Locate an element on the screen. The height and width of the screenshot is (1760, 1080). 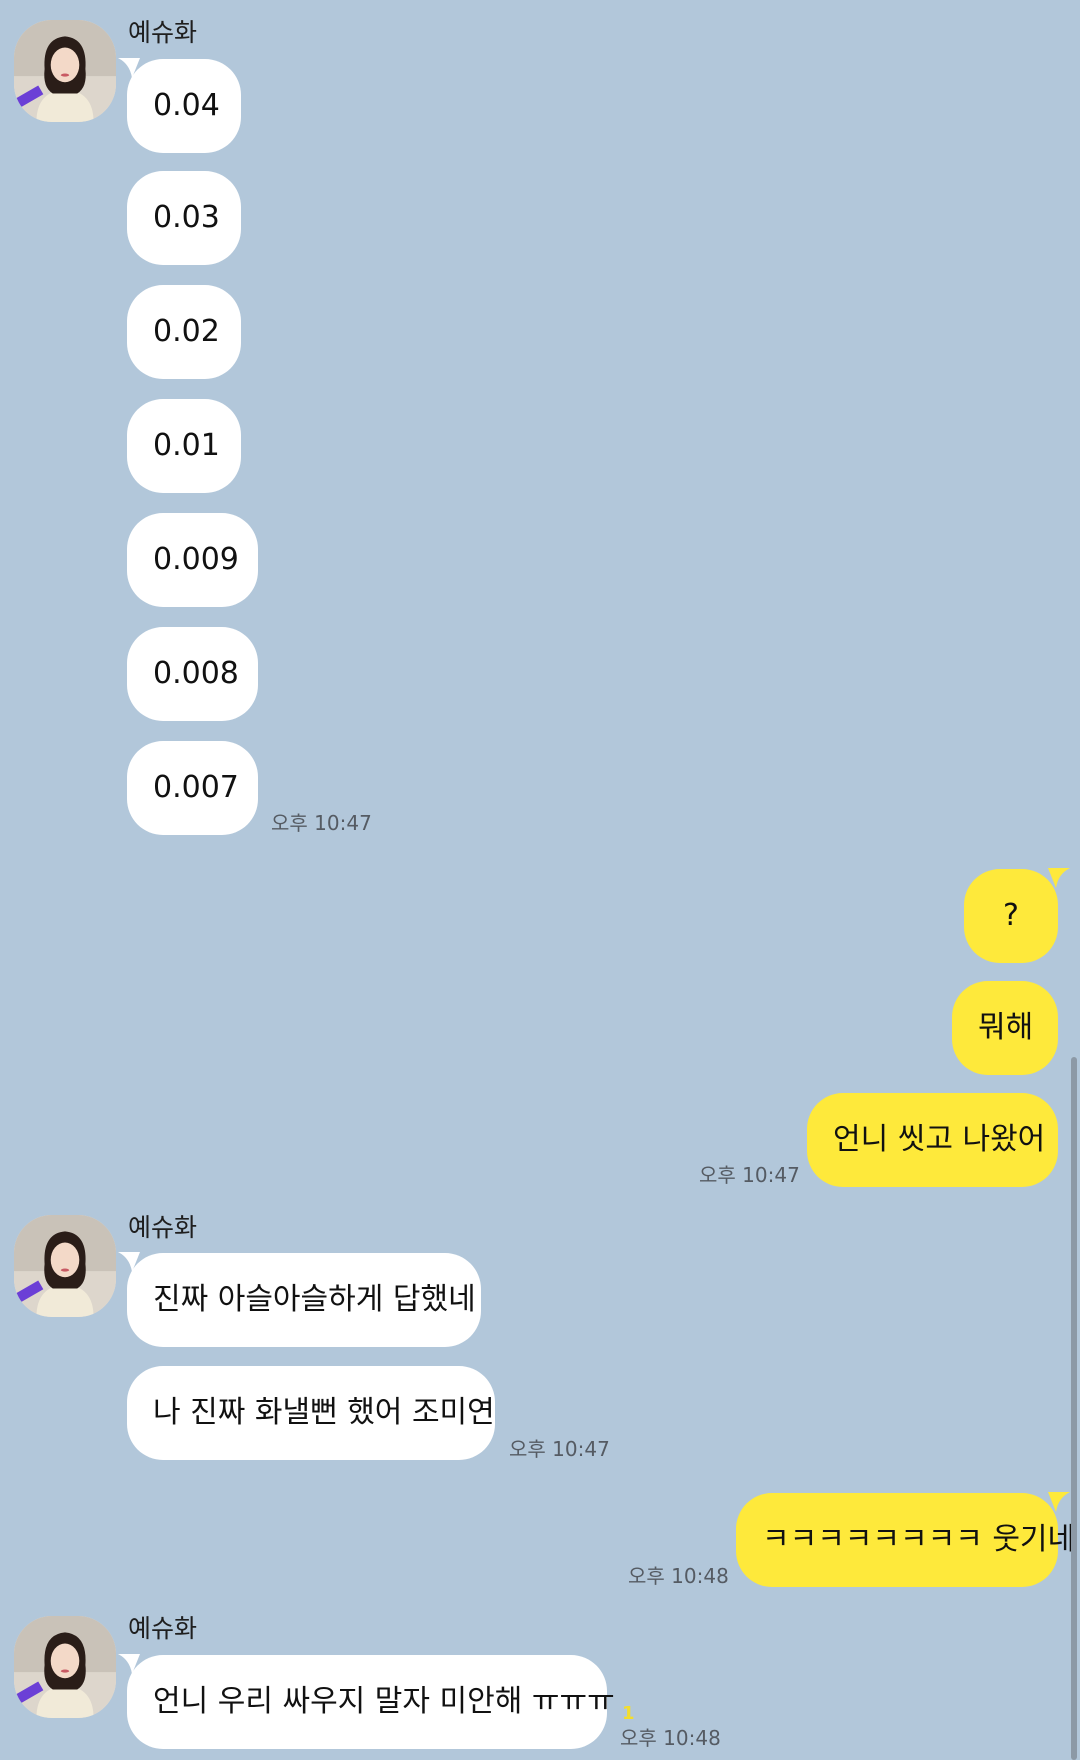
outgoing-message: ㅋㅋㅋㅋㅋㅋㅋㅋ 웃기네 is located at coordinates (905, 1540).